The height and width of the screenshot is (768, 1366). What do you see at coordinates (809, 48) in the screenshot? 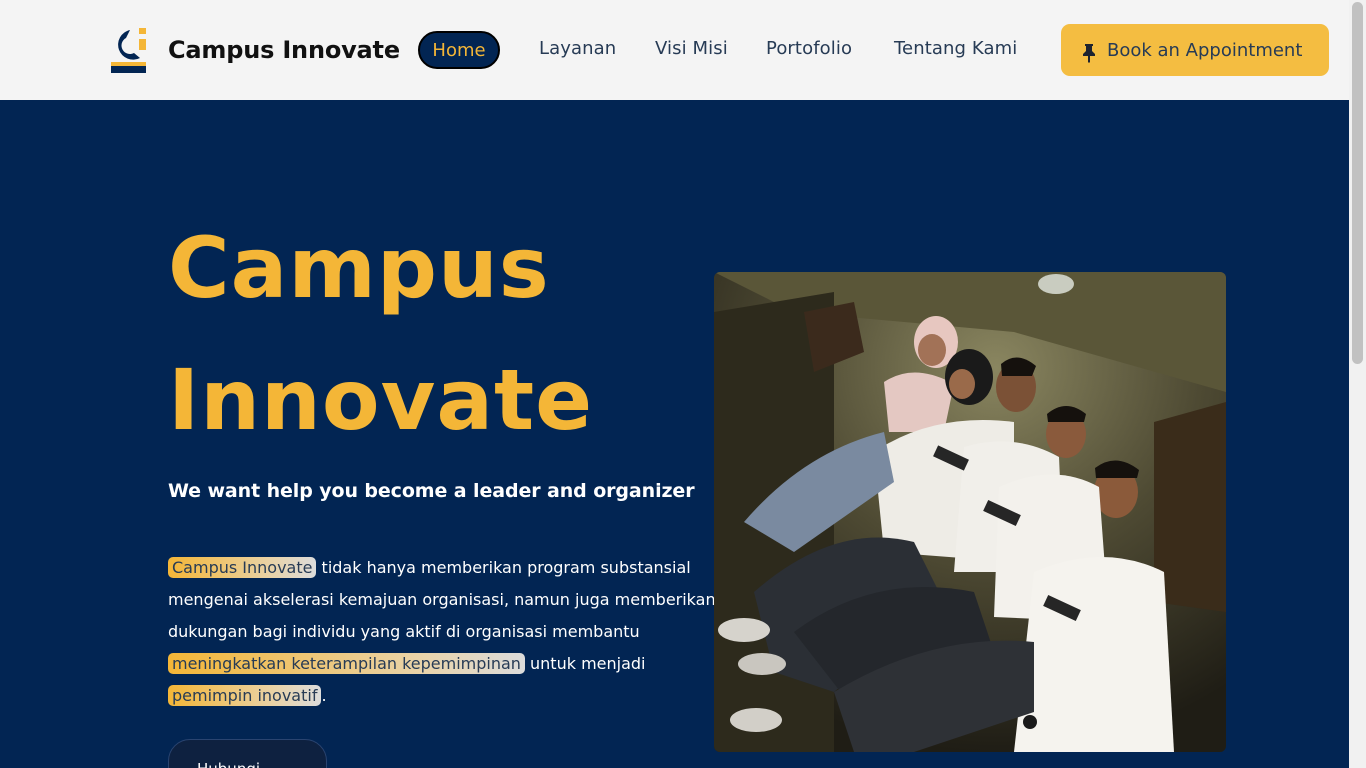
I see `nav-portofolio: Portofolio` at bounding box center [809, 48].